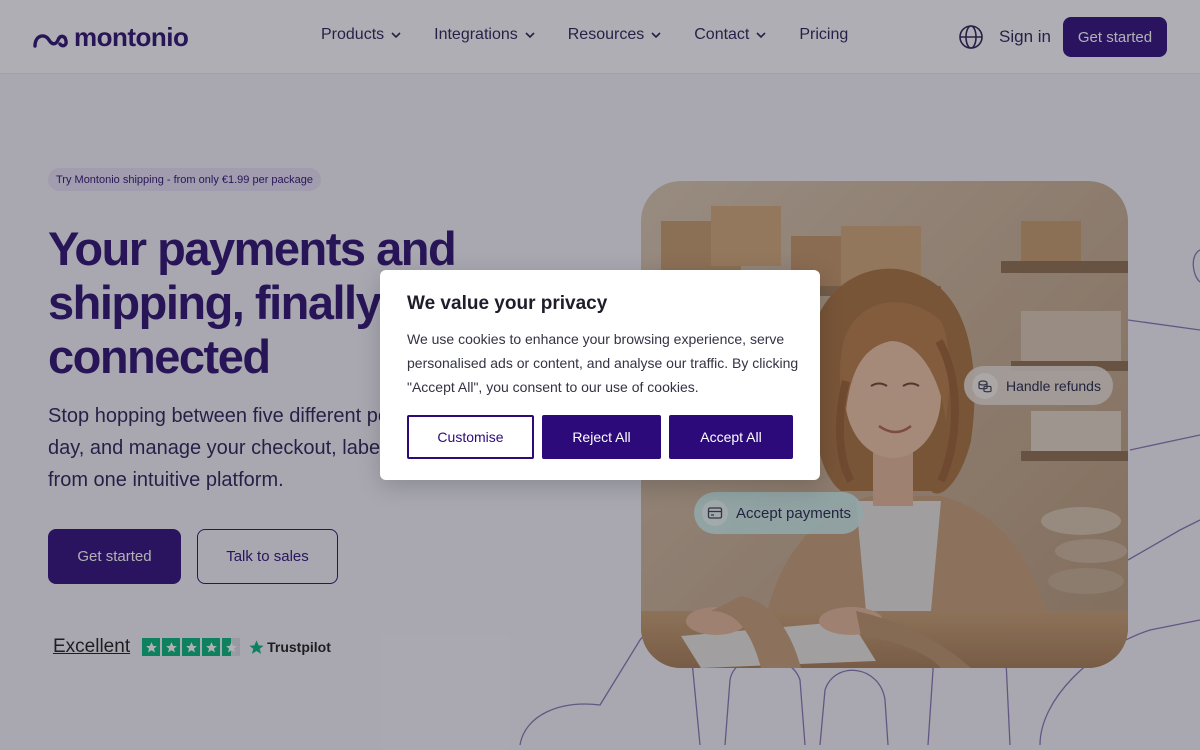 This screenshot has width=1200, height=750. I want to click on customise-button: Customise, so click(470, 437).